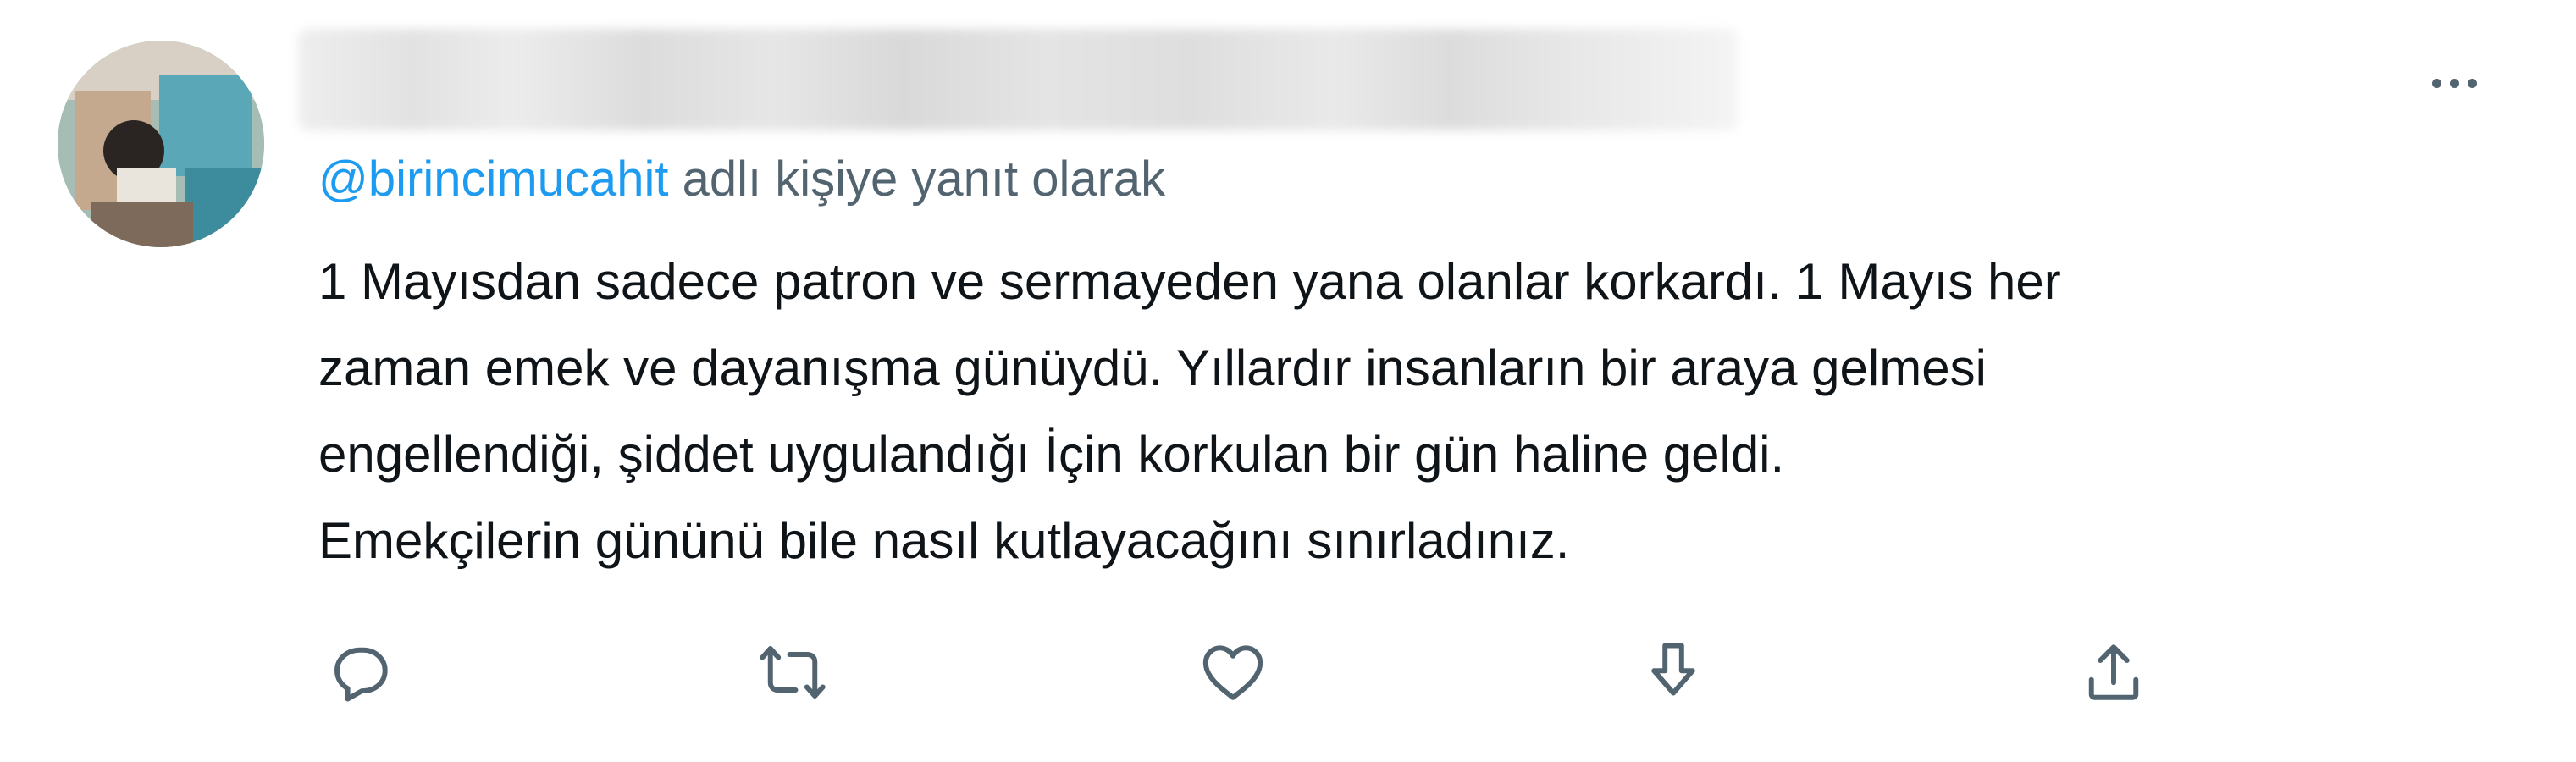  I want to click on retweet-icon, so click(793, 672).